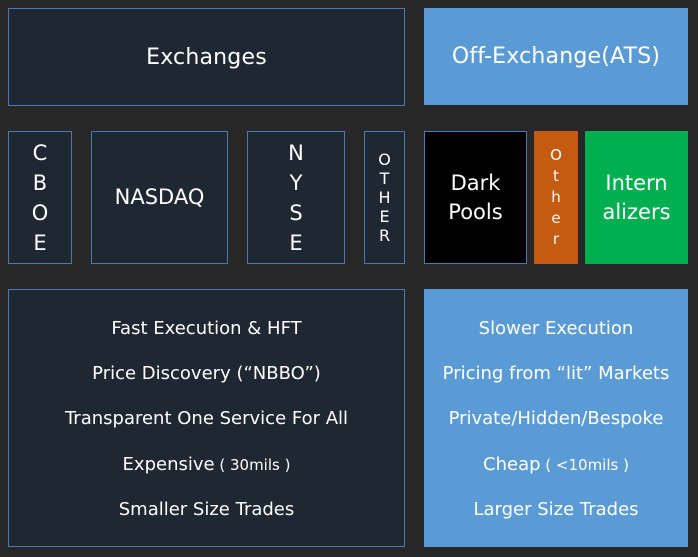 This screenshot has width=698, height=557. What do you see at coordinates (475, 197) in the screenshot?
I see `venue-dark-pools: Dark Pools` at bounding box center [475, 197].